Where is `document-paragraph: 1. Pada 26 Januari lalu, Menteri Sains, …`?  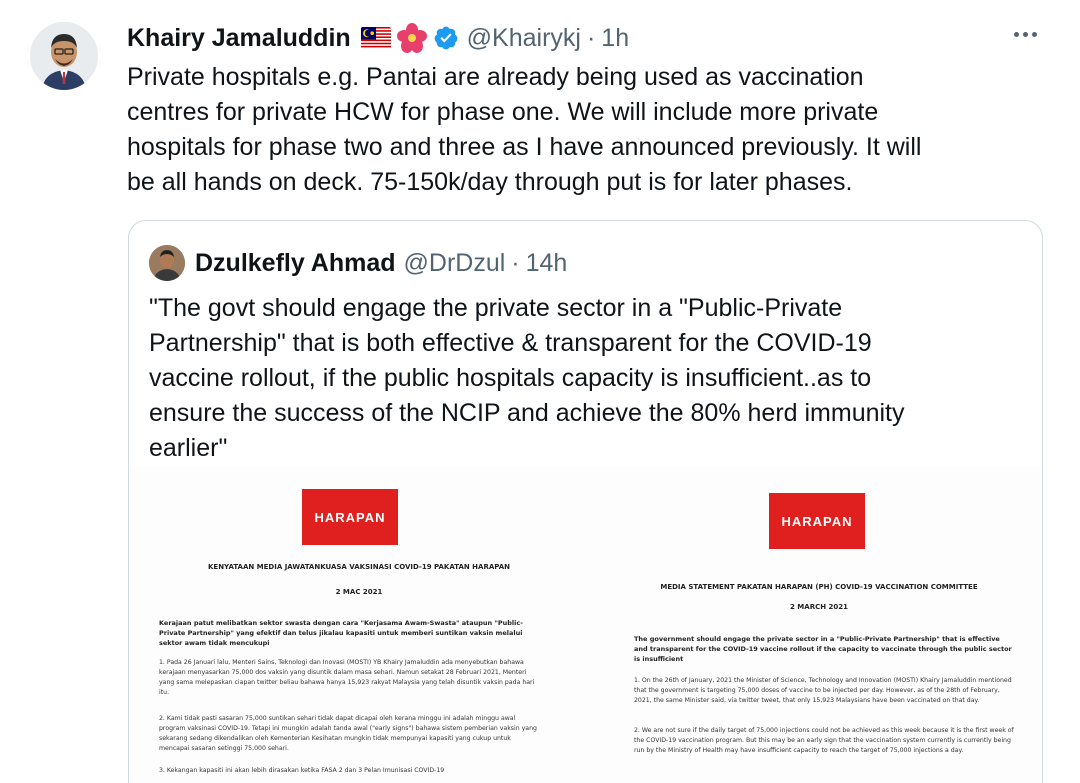
document-paragraph: 1. Pada 26 Januari lalu, Menteri Sains, … is located at coordinates (347, 677).